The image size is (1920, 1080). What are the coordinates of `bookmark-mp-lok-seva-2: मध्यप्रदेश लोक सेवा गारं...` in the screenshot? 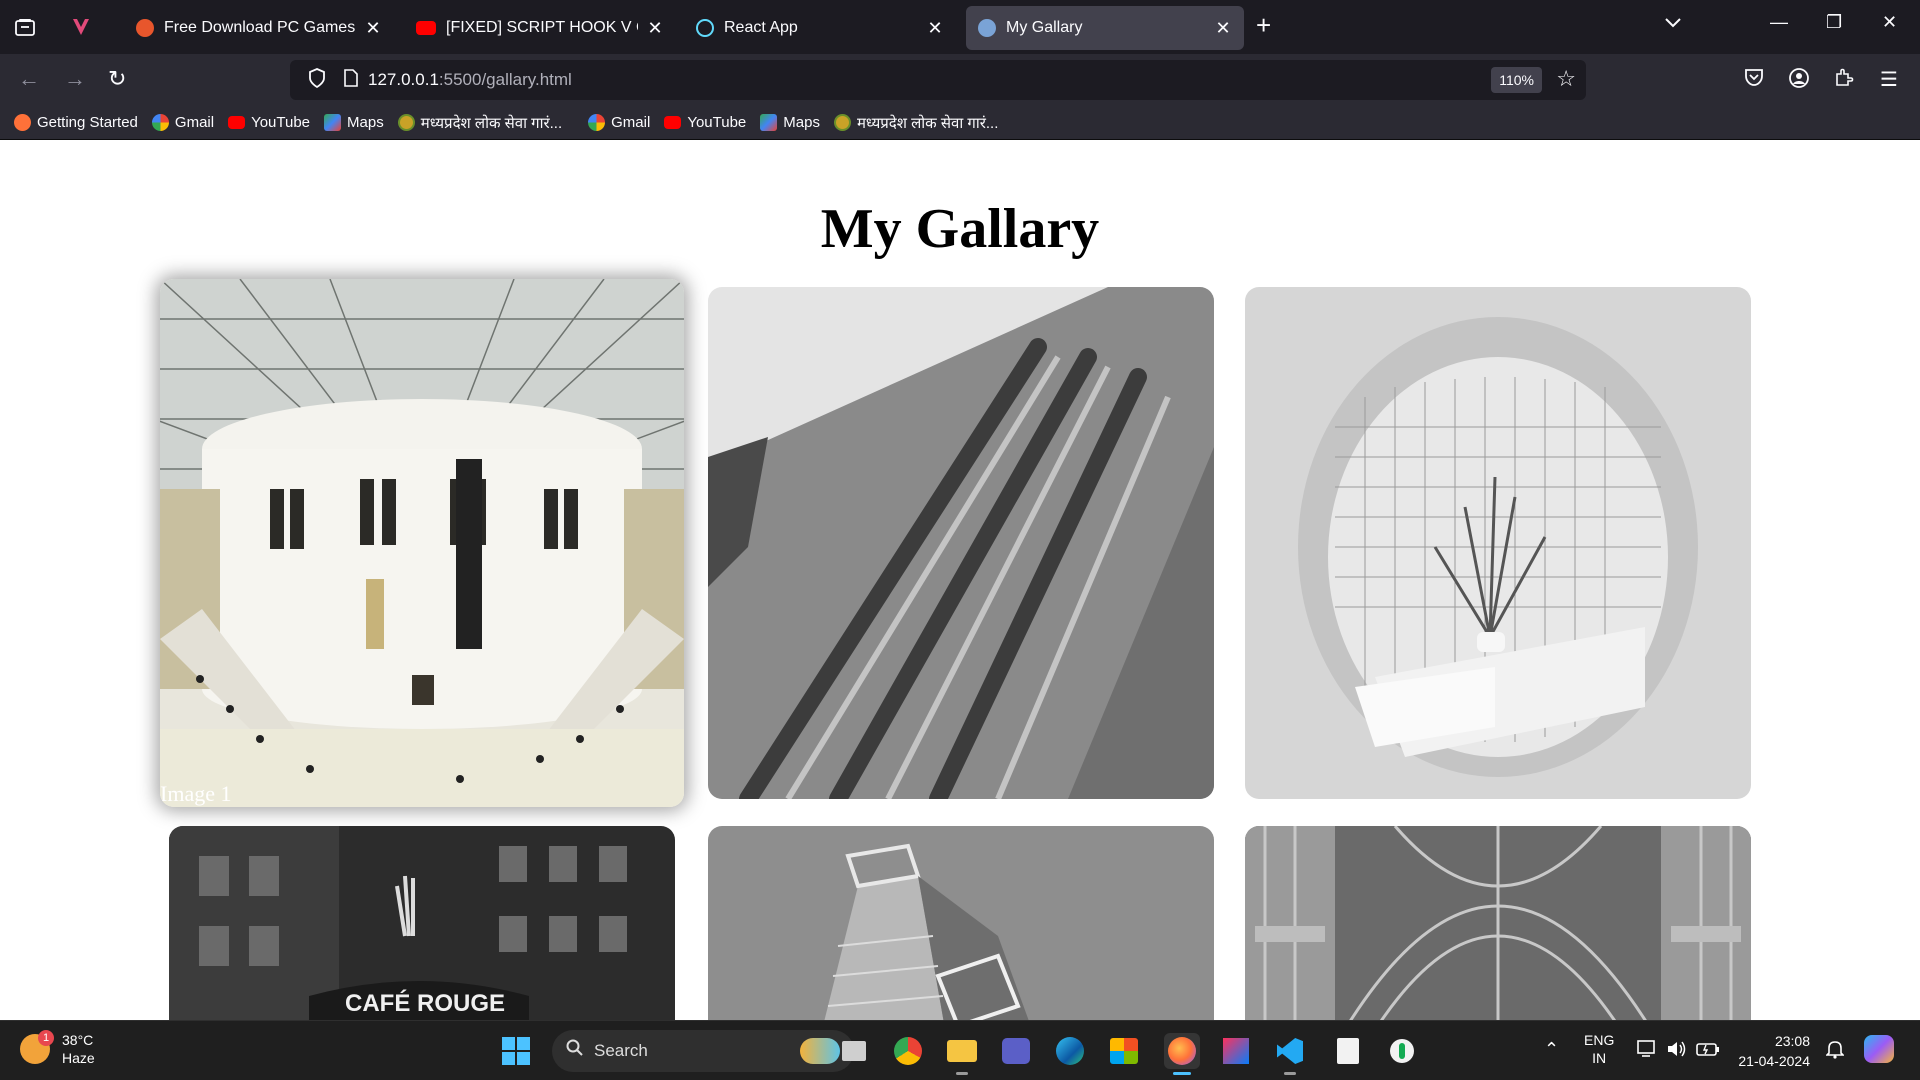 It's located at (915, 123).